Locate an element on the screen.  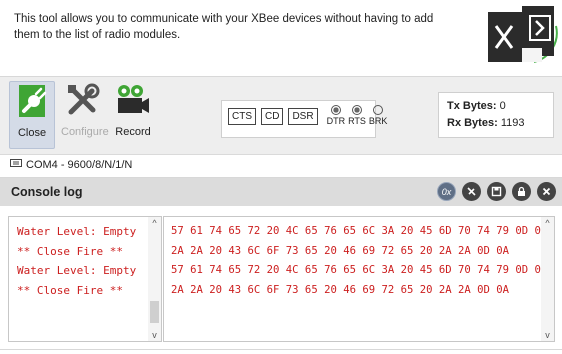
brk-led-icon is located at coordinates (378, 110).